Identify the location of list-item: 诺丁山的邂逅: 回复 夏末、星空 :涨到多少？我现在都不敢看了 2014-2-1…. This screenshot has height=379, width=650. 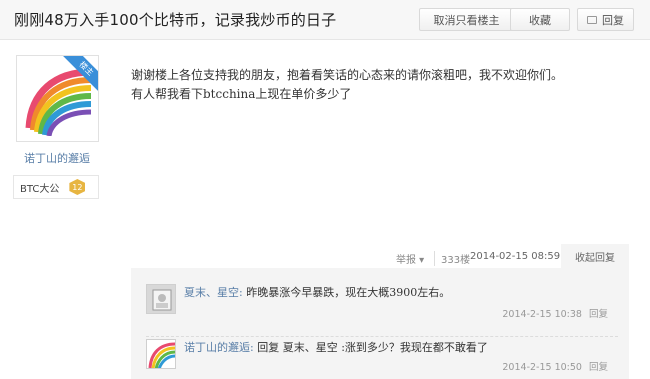
(382, 354).